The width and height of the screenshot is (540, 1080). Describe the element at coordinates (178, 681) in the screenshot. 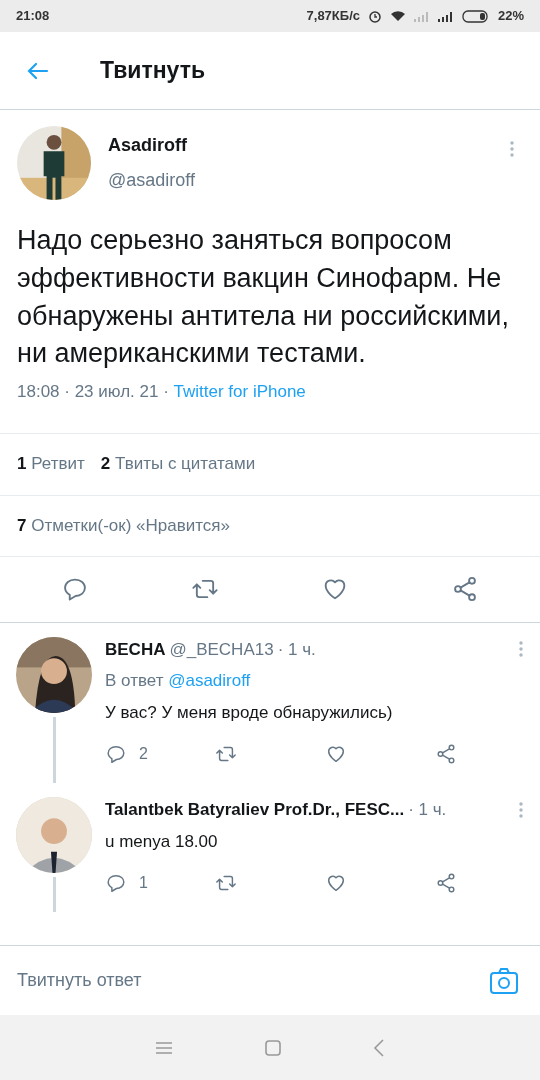

I see `reply-context: В ответ @asadiroff` at that location.